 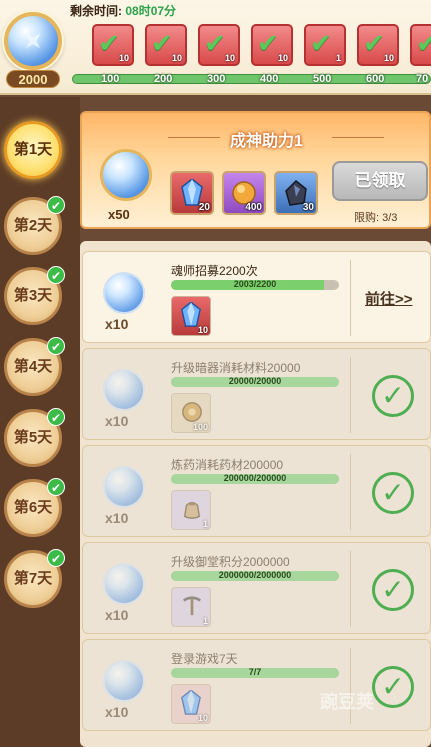 I want to click on tab-day-4: 第4天 ✔, so click(x=34, y=366).